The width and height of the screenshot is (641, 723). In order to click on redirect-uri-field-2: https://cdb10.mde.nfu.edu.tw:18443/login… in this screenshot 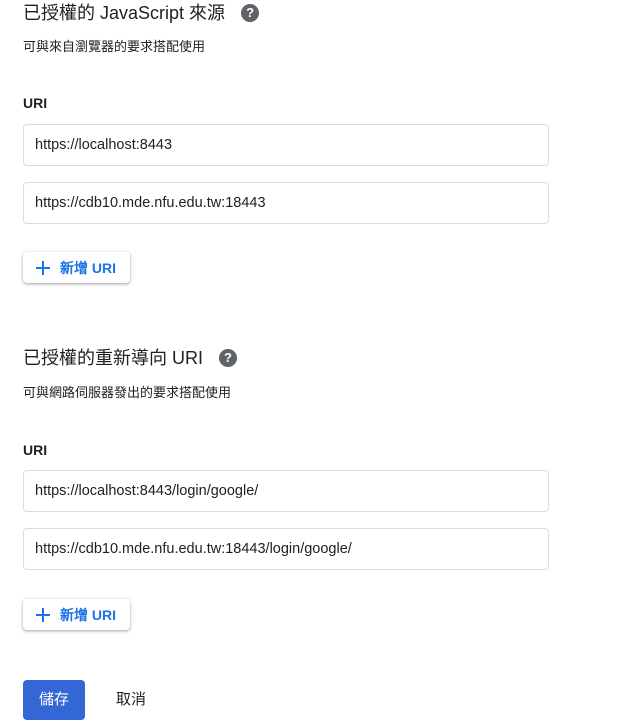, I will do `click(286, 549)`.